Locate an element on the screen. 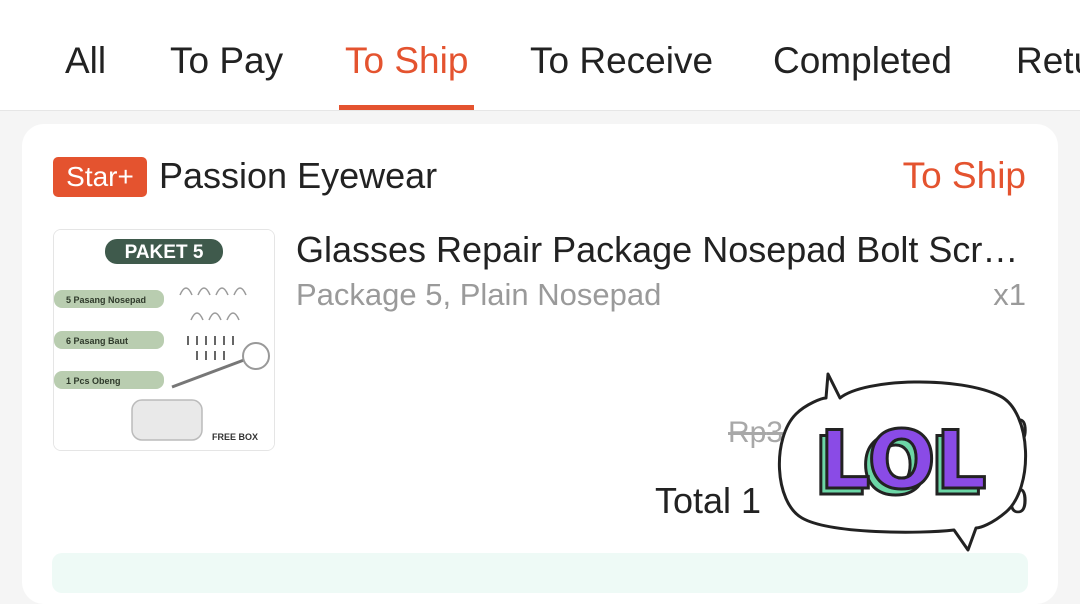  thumb-label-screwdriver: 1 Pcs Obeng is located at coordinates (93, 381).